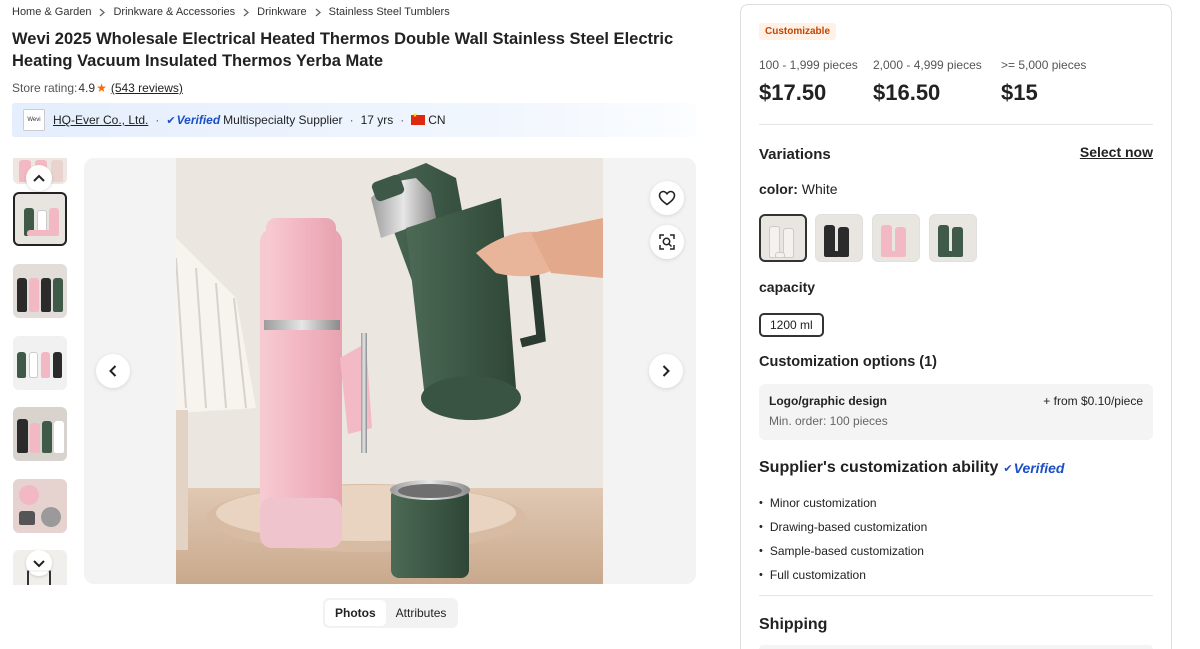 The width and height of the screenshot is (1200, 649). I want to click on gallery-view-toggle: Photos Attributes, so click(391, 613).